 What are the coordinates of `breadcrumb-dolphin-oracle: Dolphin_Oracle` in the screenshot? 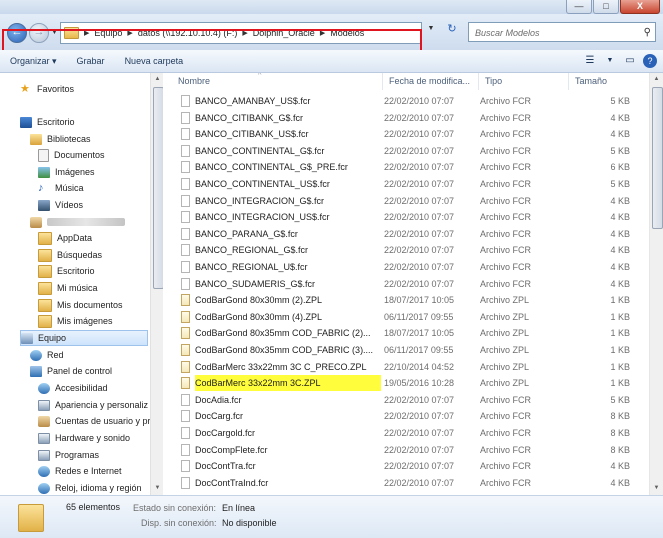 It's located at (284, 33).